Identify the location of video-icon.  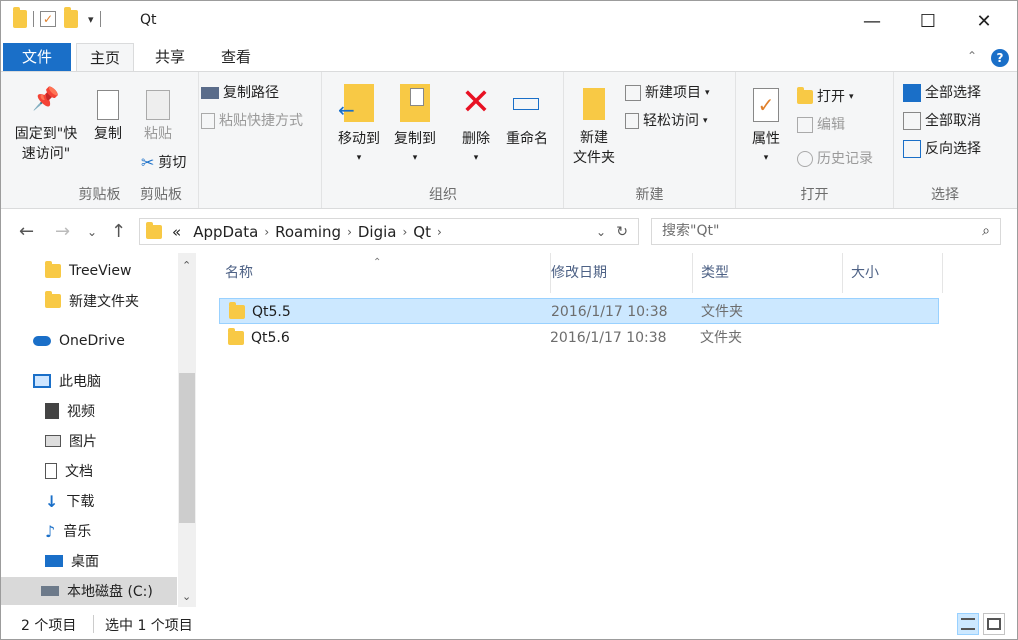
(52, 411).